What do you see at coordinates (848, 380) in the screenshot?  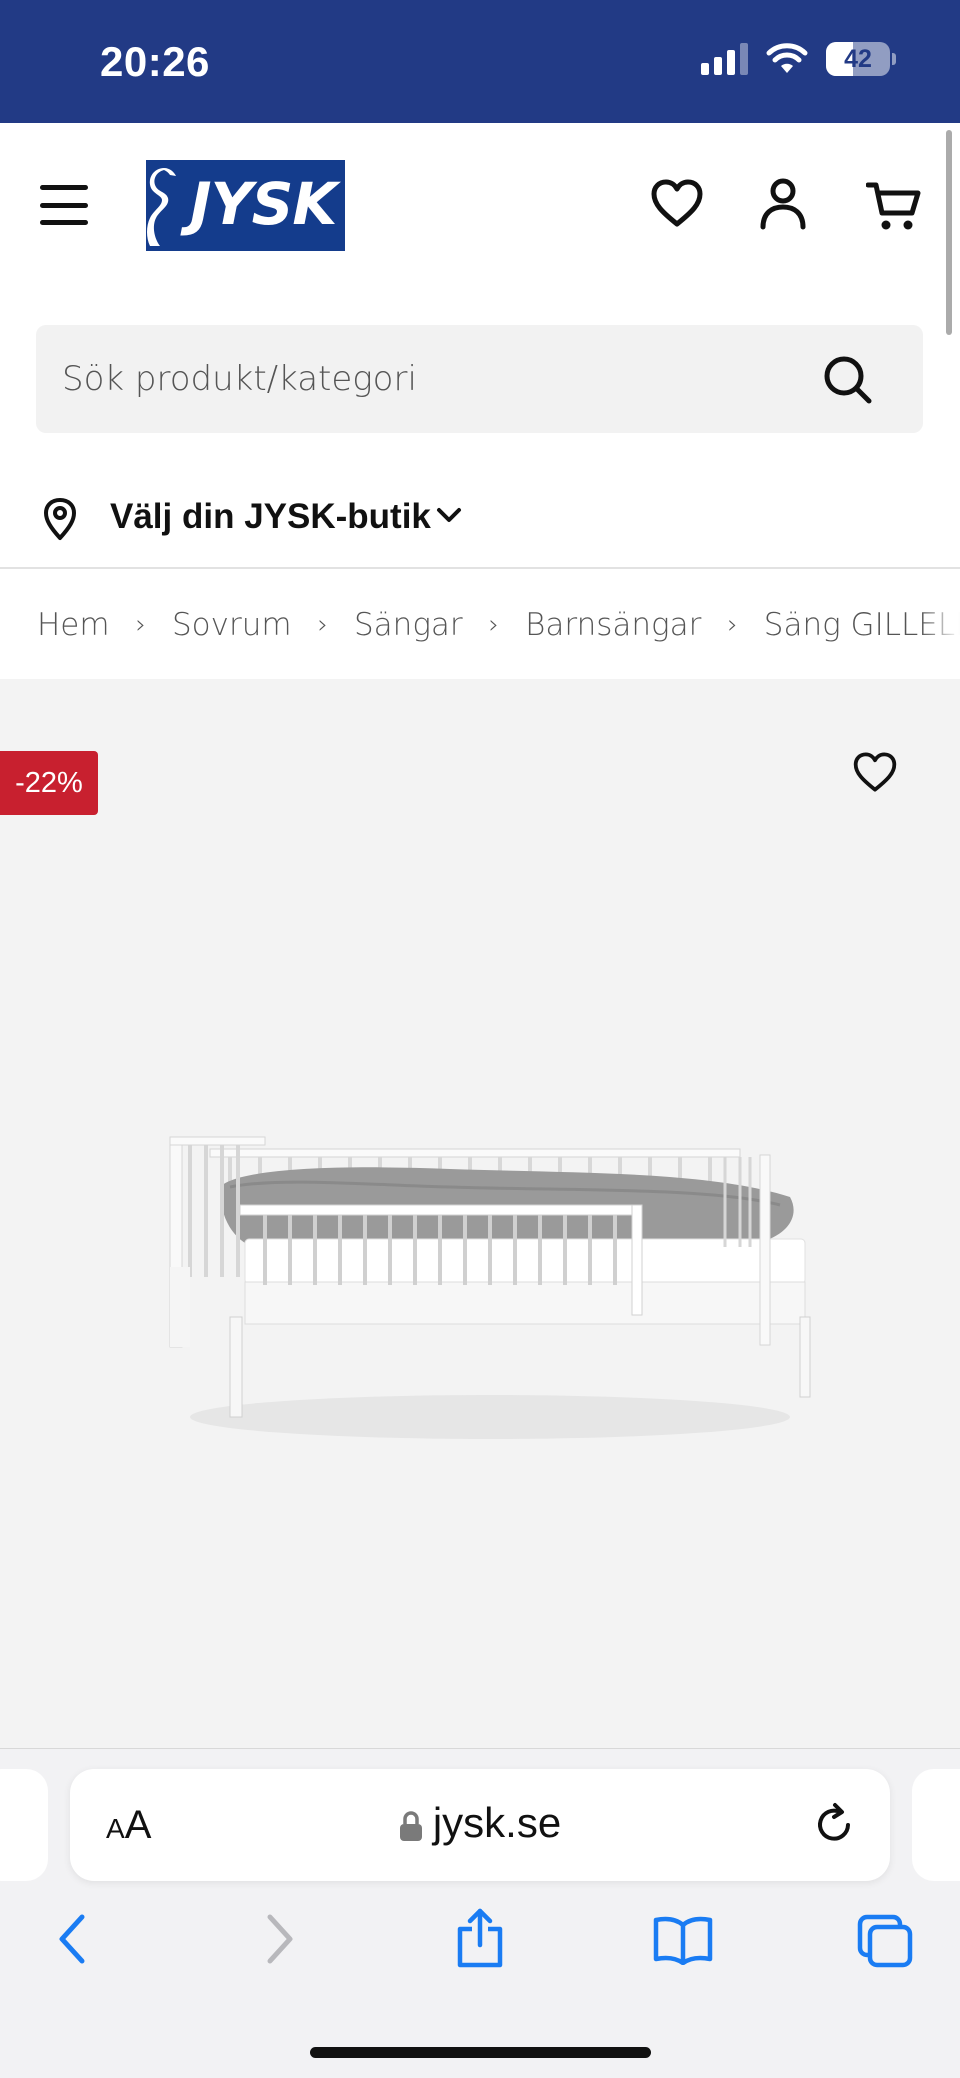 I see `search-icon` at bounding box center [848, 380].